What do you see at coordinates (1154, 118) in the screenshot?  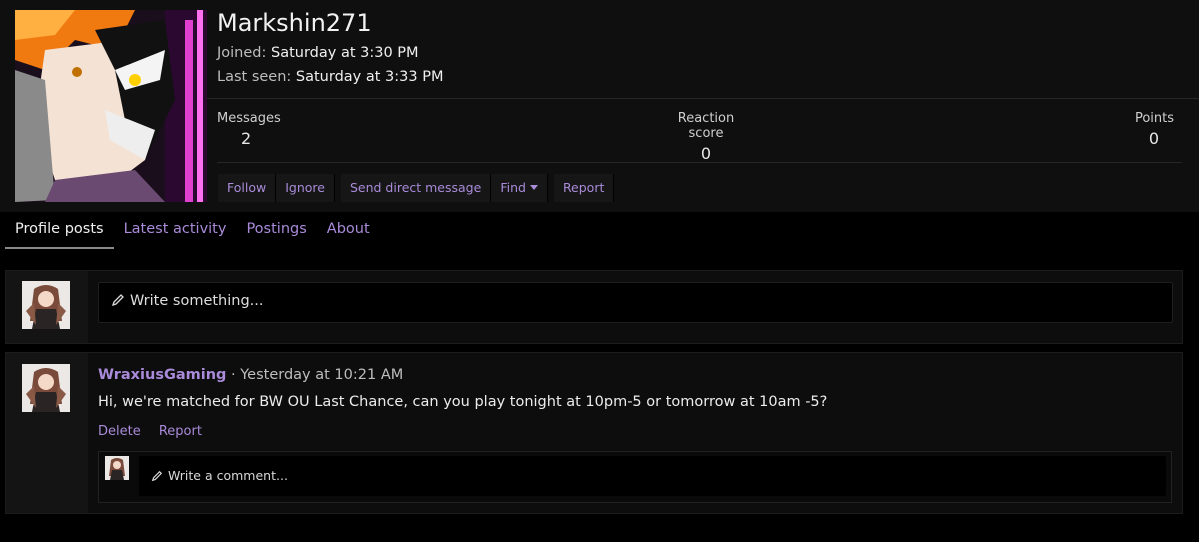 I see `stat-points-label: Points` at bounding box center [1154, 118].